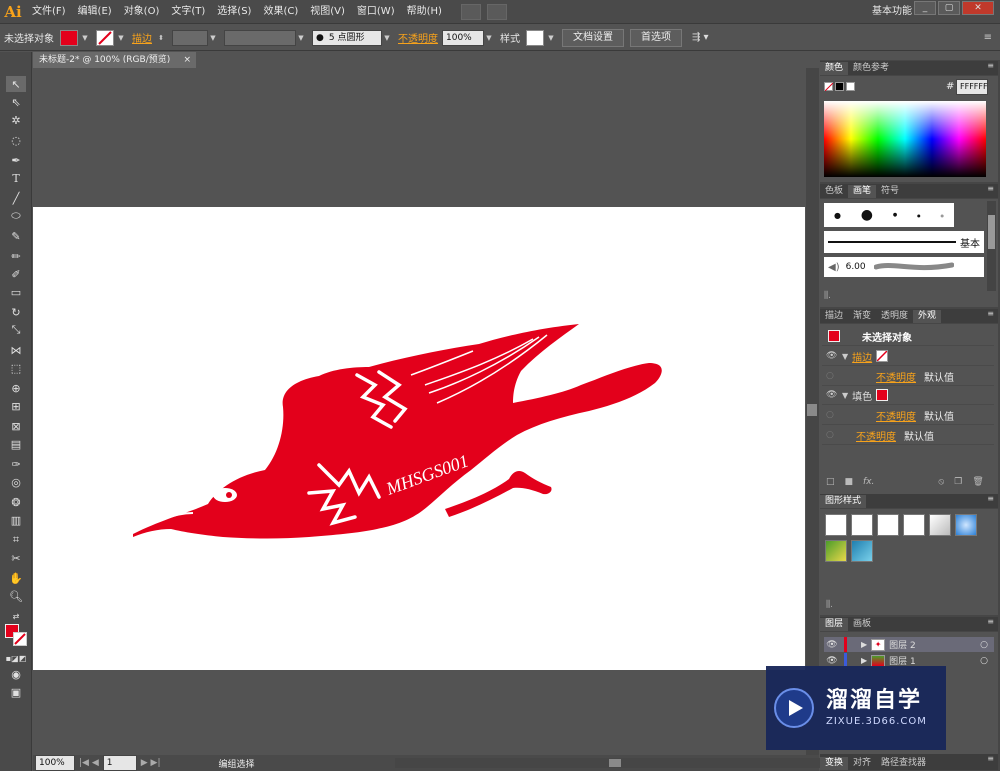 This screenshot has width=1000, height=771. I want to click on column-graph-tool-icon: ▥, so click(16, 520).